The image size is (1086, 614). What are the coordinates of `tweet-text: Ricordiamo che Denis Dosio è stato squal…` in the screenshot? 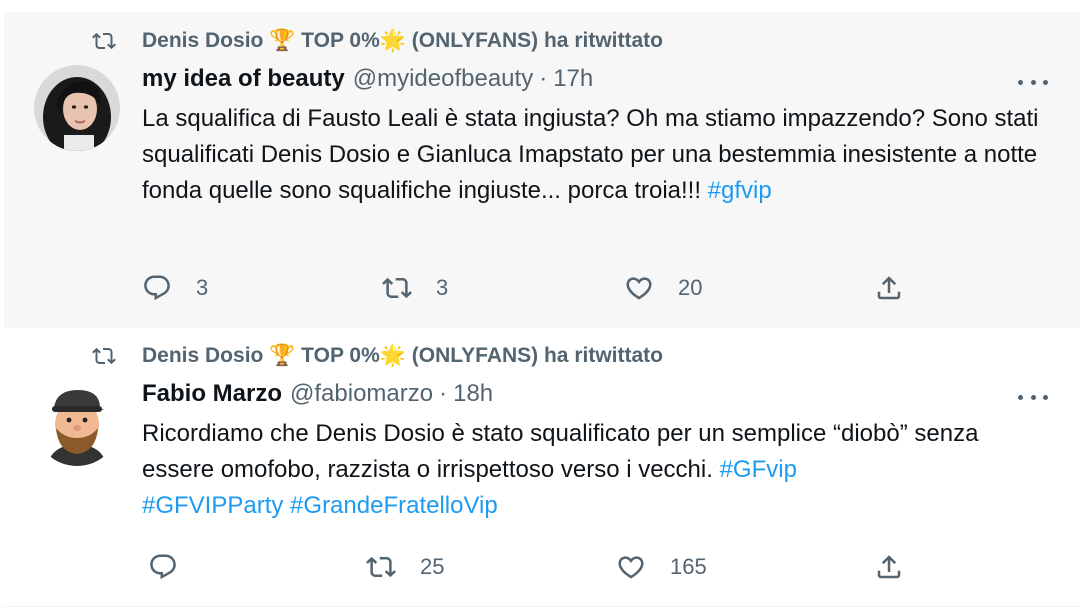 It's located at (592, 470).